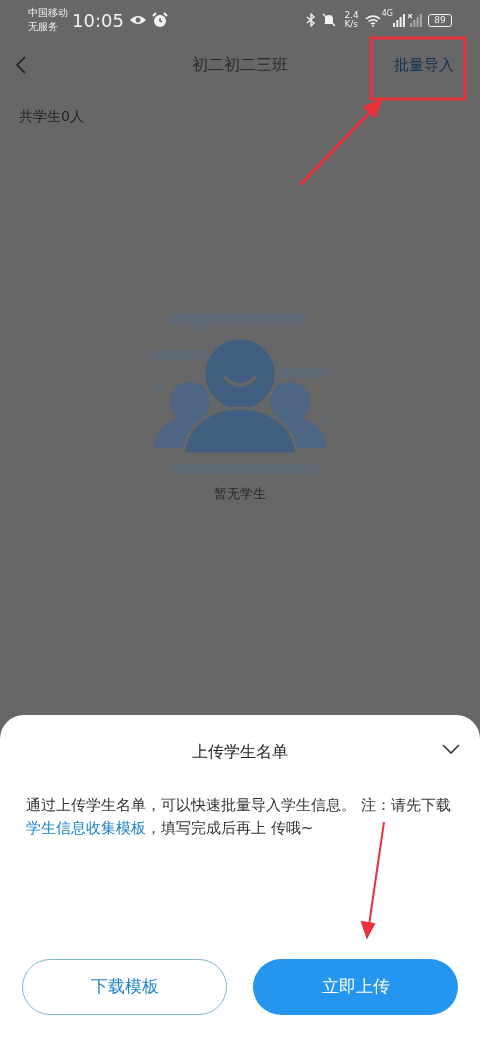  I want to click on wifi-icon, so click(372, 20).